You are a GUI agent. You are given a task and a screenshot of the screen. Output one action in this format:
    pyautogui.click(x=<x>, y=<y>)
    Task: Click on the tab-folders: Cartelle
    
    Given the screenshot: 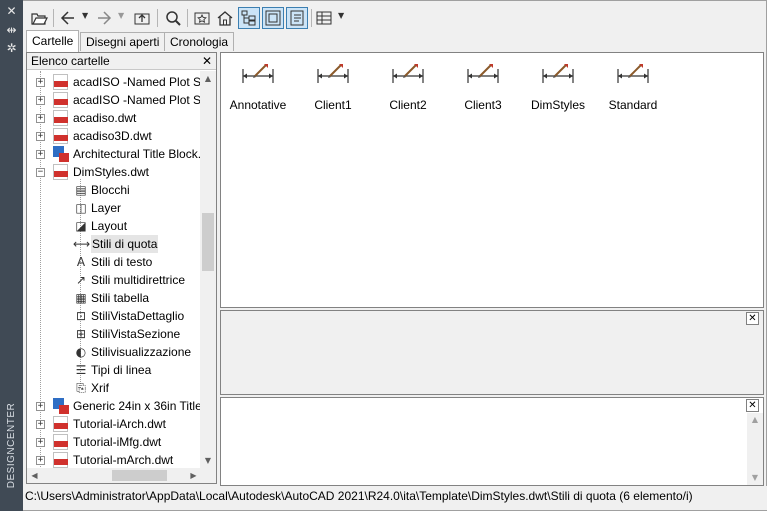 What is the action you would take?
    pyautogui.click(x=53, y=41)
    